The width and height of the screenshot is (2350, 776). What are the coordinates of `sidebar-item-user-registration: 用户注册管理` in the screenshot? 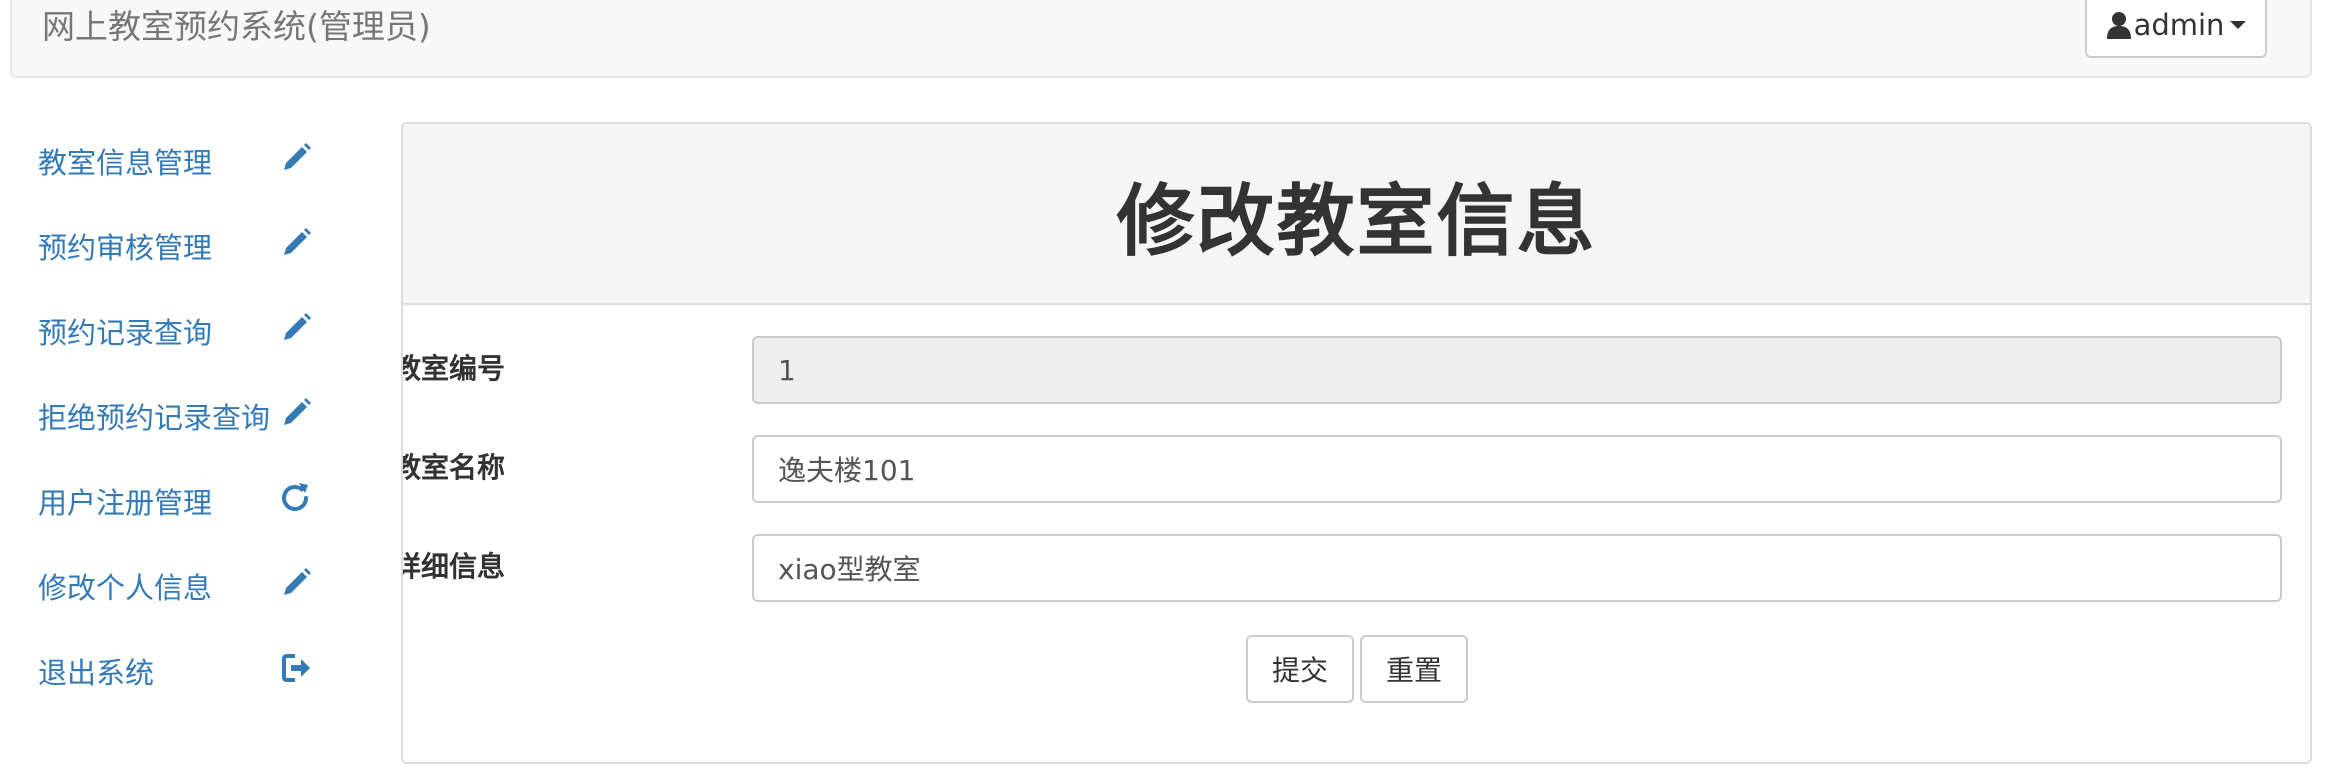 It's located at (183, 503).